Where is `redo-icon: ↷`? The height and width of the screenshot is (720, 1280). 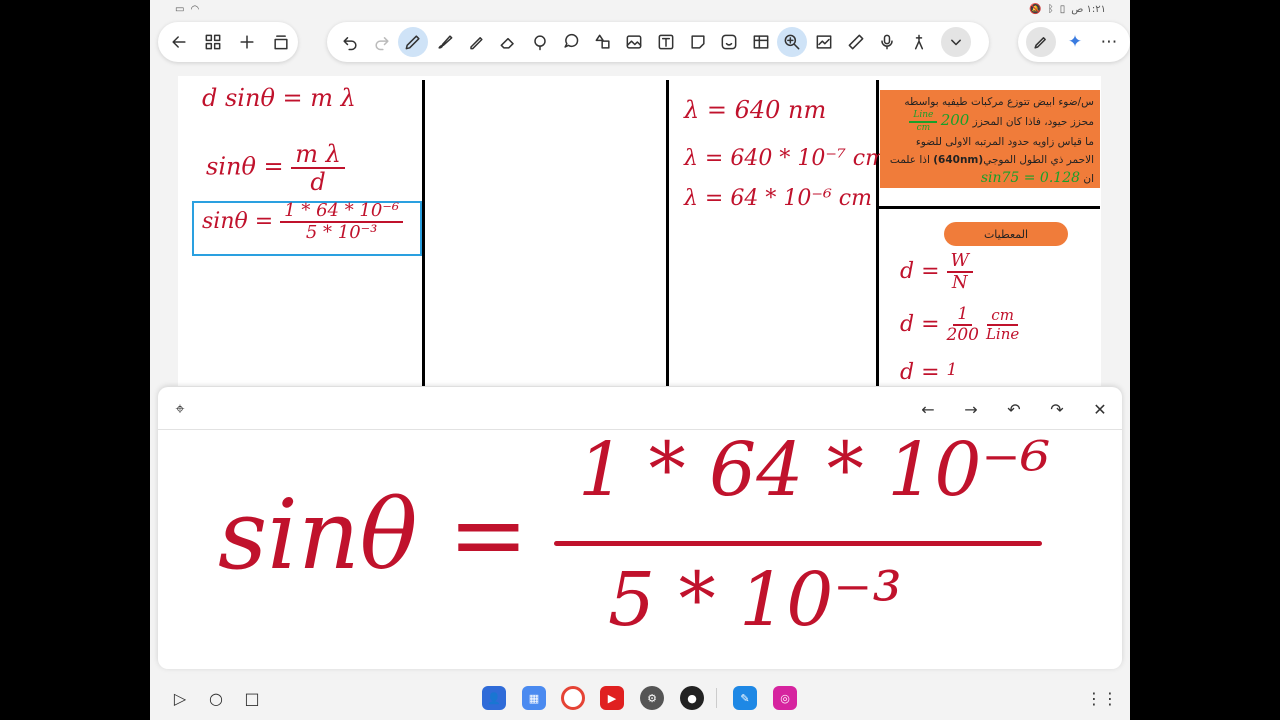 redo-icon: ↷ is located at coordinates (1057, 409).